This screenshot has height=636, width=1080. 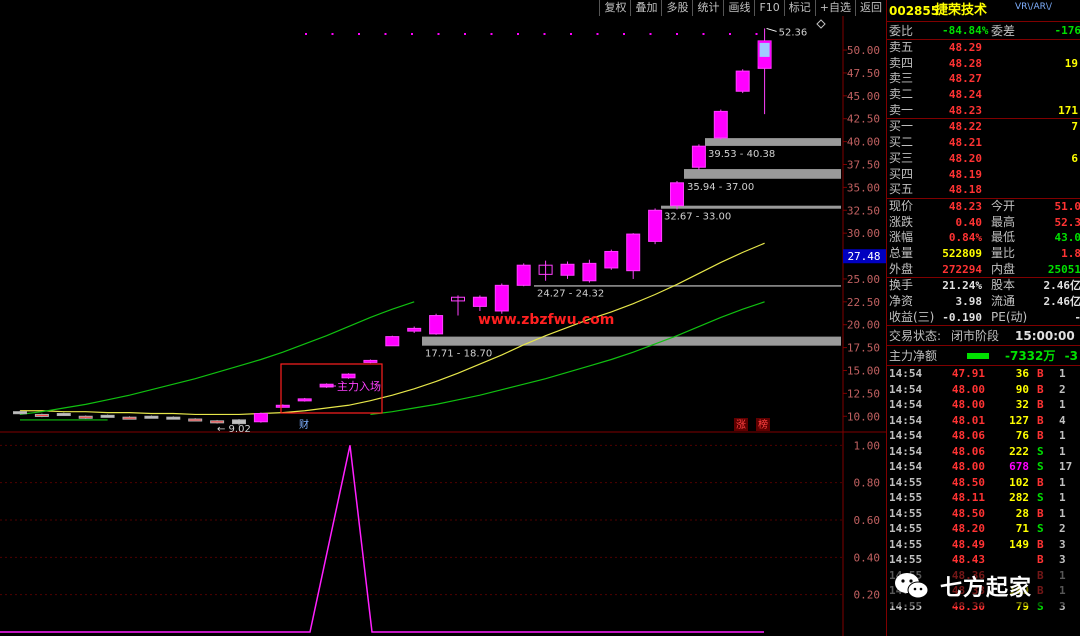 What do you see at coordinates (769, 8) in the screenshot?
I see `toolbar-btn-5: F10` at bounding box center [769, 8].